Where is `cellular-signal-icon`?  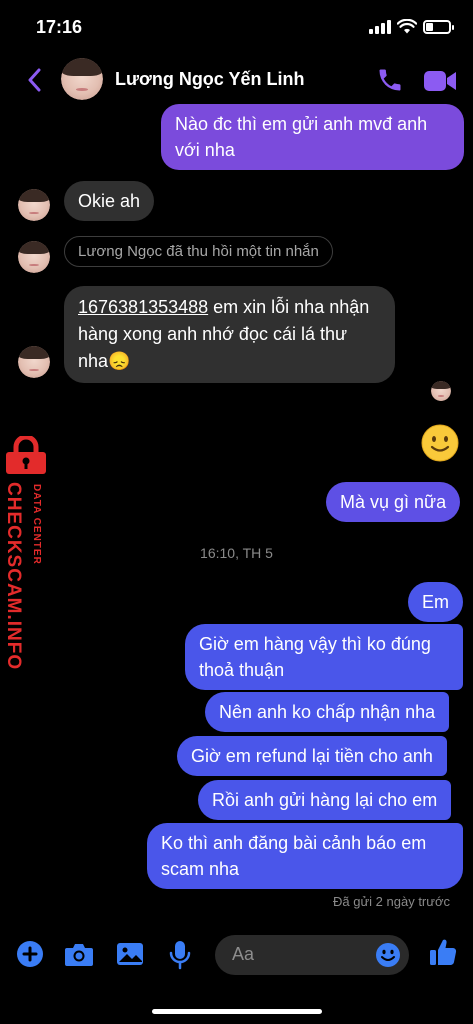
cellular-signal-icon is located at coordinates (380, 26).